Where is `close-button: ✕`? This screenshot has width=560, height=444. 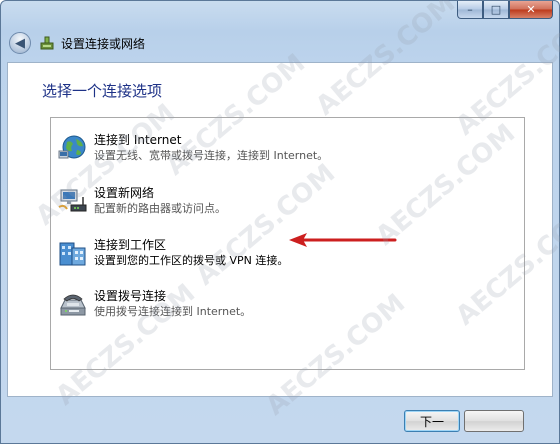
close-button: ✕ is located at coordinates (531, 10).